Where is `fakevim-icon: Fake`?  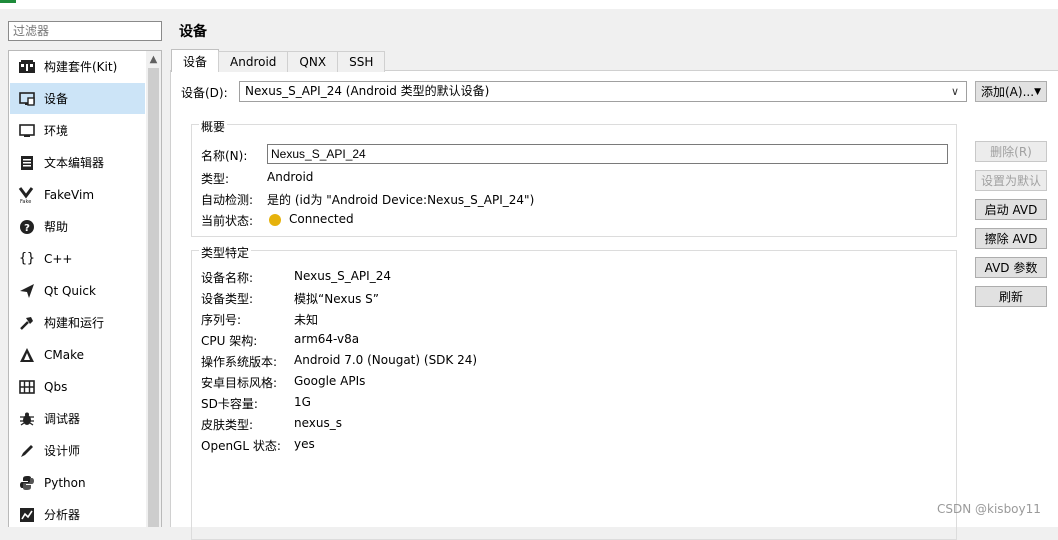
fakevim-icon: Fake is located at coordinates (27, 195).